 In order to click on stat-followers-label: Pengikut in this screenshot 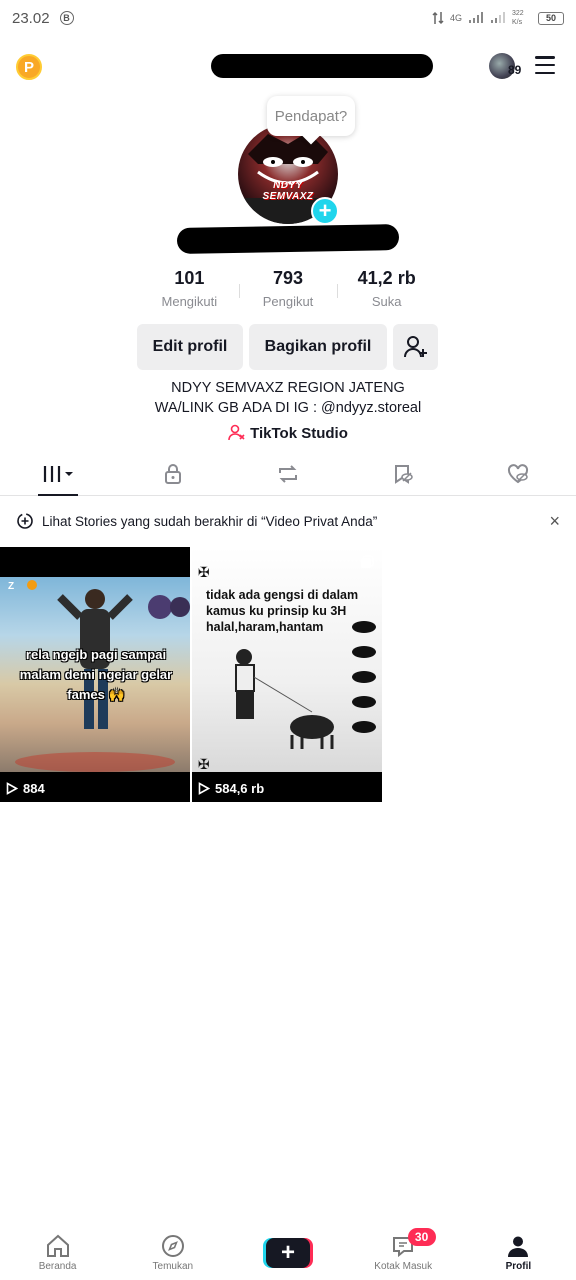, I will do `click(288, 301)`.